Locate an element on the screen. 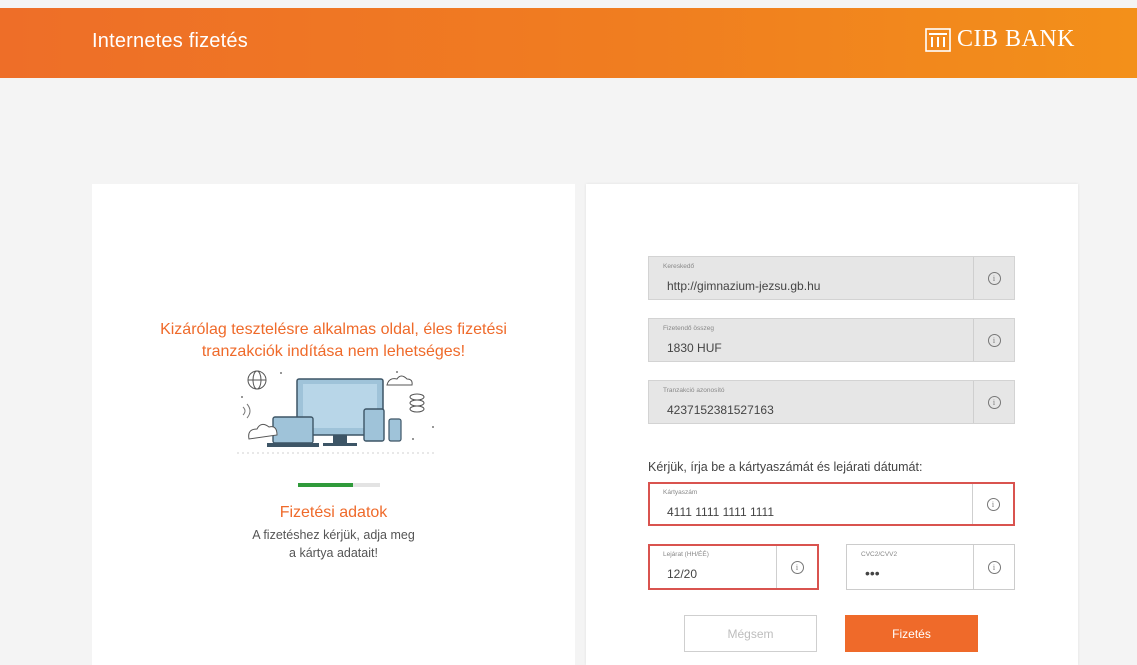  expiry-value: 12/20 is located at coordinates (682, 574).